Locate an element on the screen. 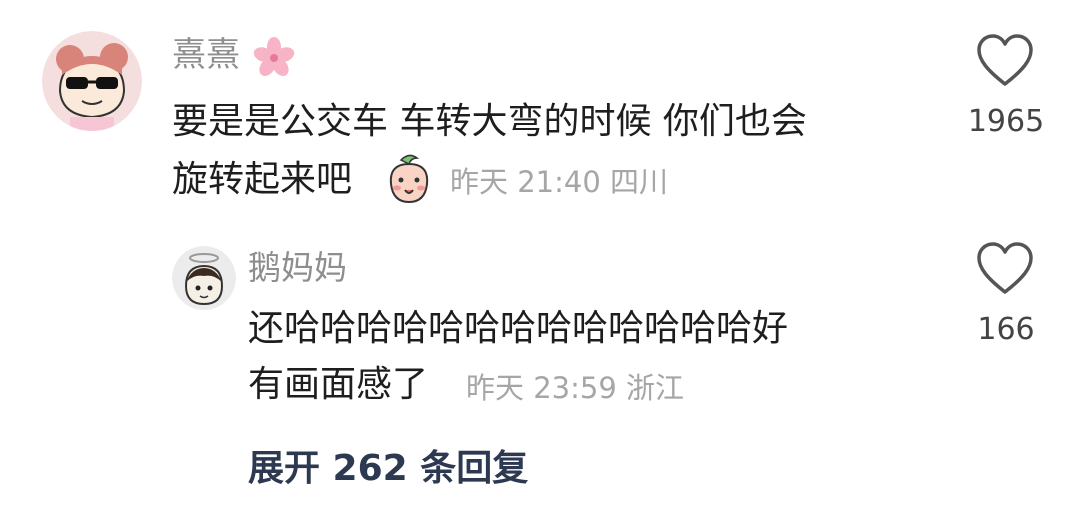 This screenshot has width=1080, height=530. comment-text-line: 还哈哈哈哈哈哈哈哈哈哈哈哈哈好 is located at coordinates (518, 328).